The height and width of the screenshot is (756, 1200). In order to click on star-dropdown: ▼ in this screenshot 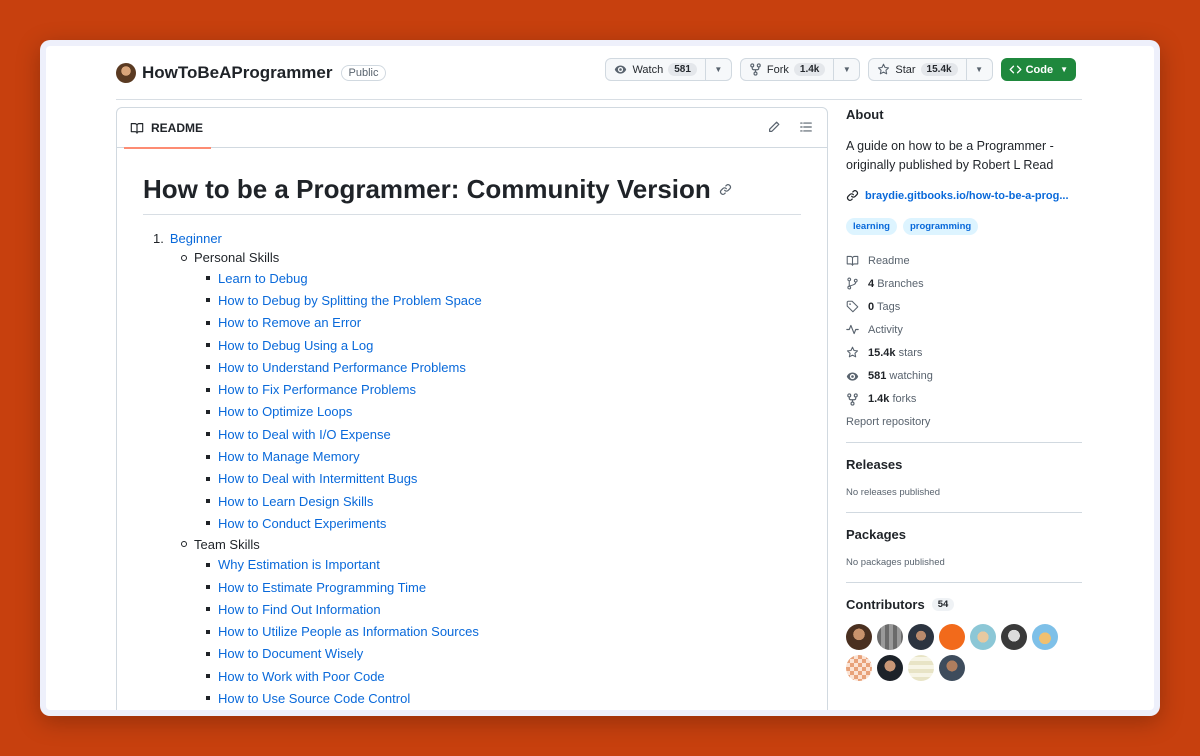, I will do `click(978, 69)`.